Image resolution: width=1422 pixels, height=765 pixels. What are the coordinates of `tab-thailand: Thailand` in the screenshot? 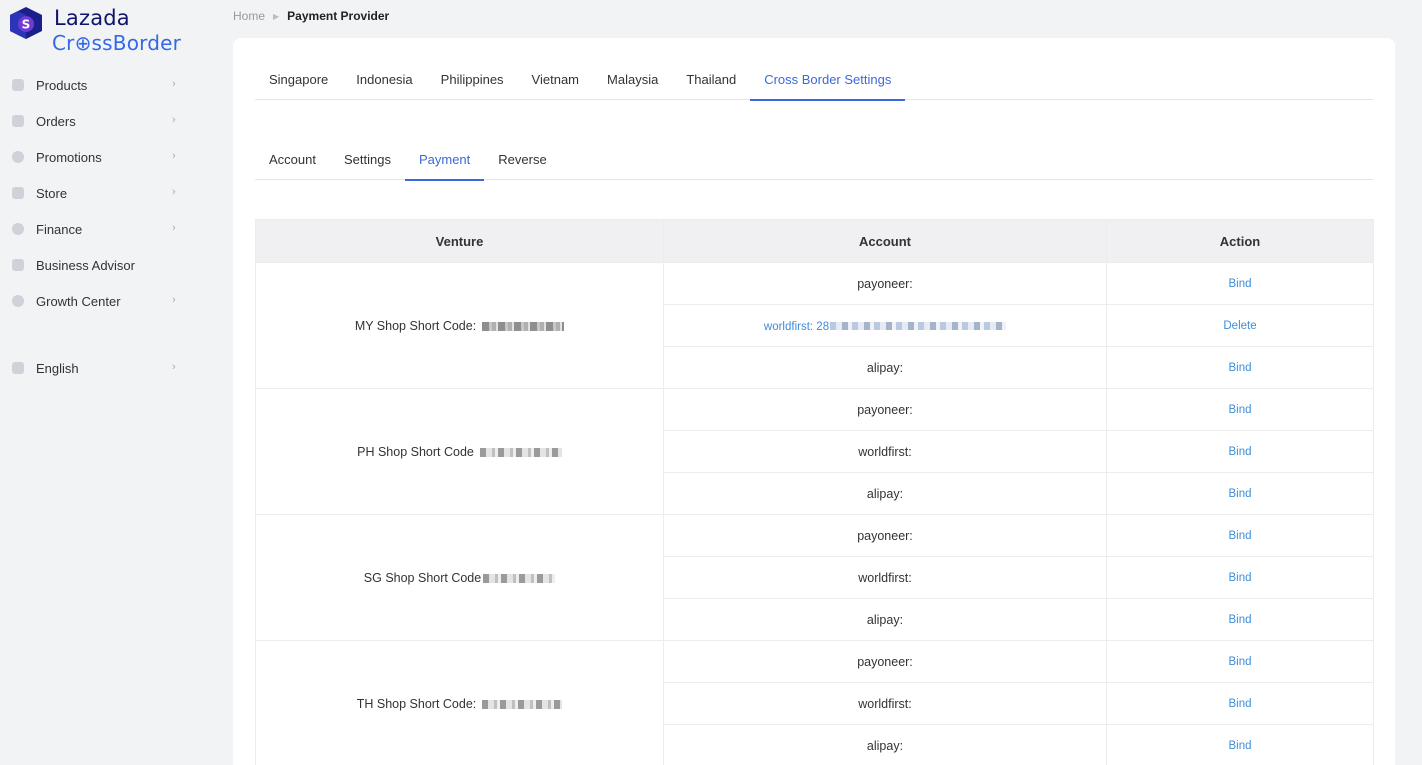 It's located at (711, 83).